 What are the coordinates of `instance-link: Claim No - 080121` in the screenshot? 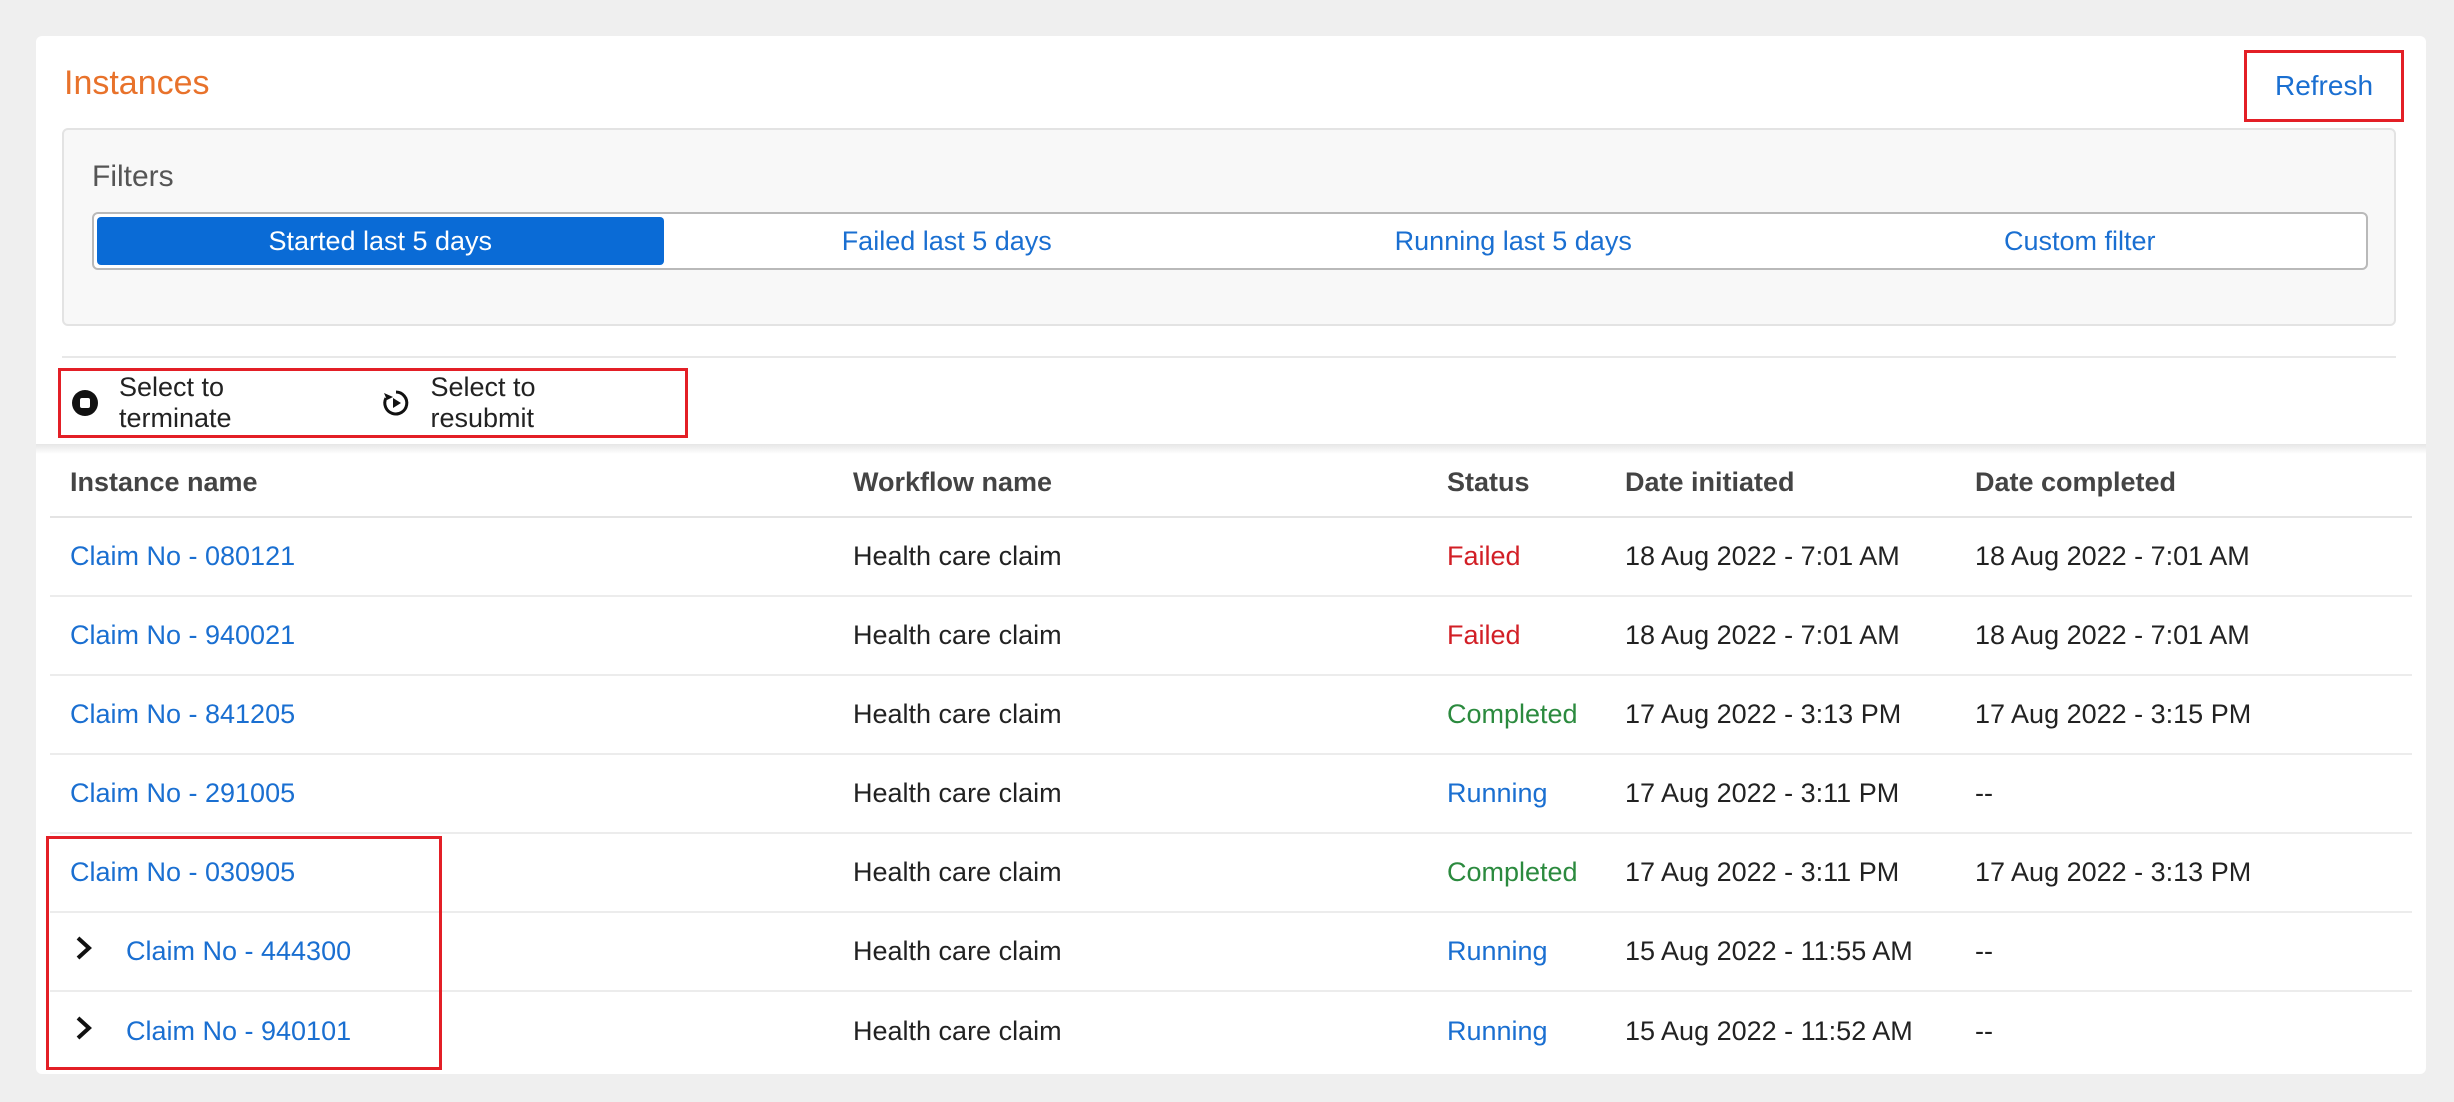 It's located at (182, 556).